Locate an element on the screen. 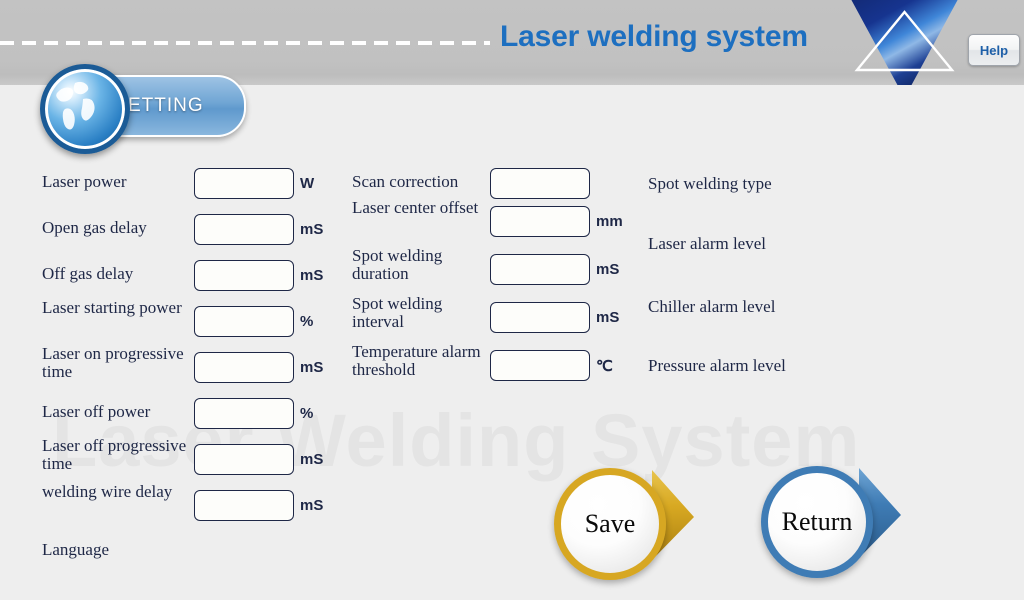 The width and height of the screenshot is (1024, 600). unit-laser-starting-power: % is located at coordinates (307, 321).